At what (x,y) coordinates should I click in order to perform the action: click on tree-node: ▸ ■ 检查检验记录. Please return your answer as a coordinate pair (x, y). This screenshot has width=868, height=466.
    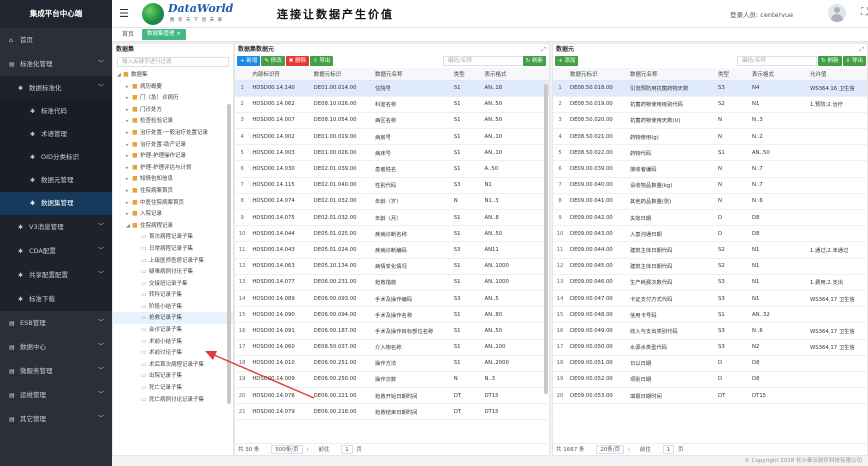
    Looking at the image, I should click on (173, 121).